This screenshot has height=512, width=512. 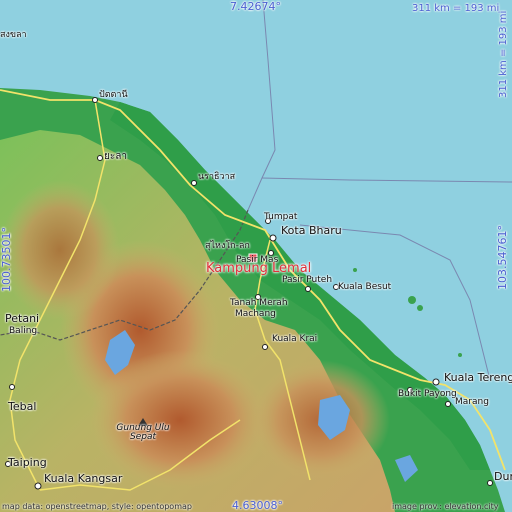 What do you see at coordinates (23, 331) in the screenshot?
I see `place-label-baling: Baling` at bounding box center [23, 331].